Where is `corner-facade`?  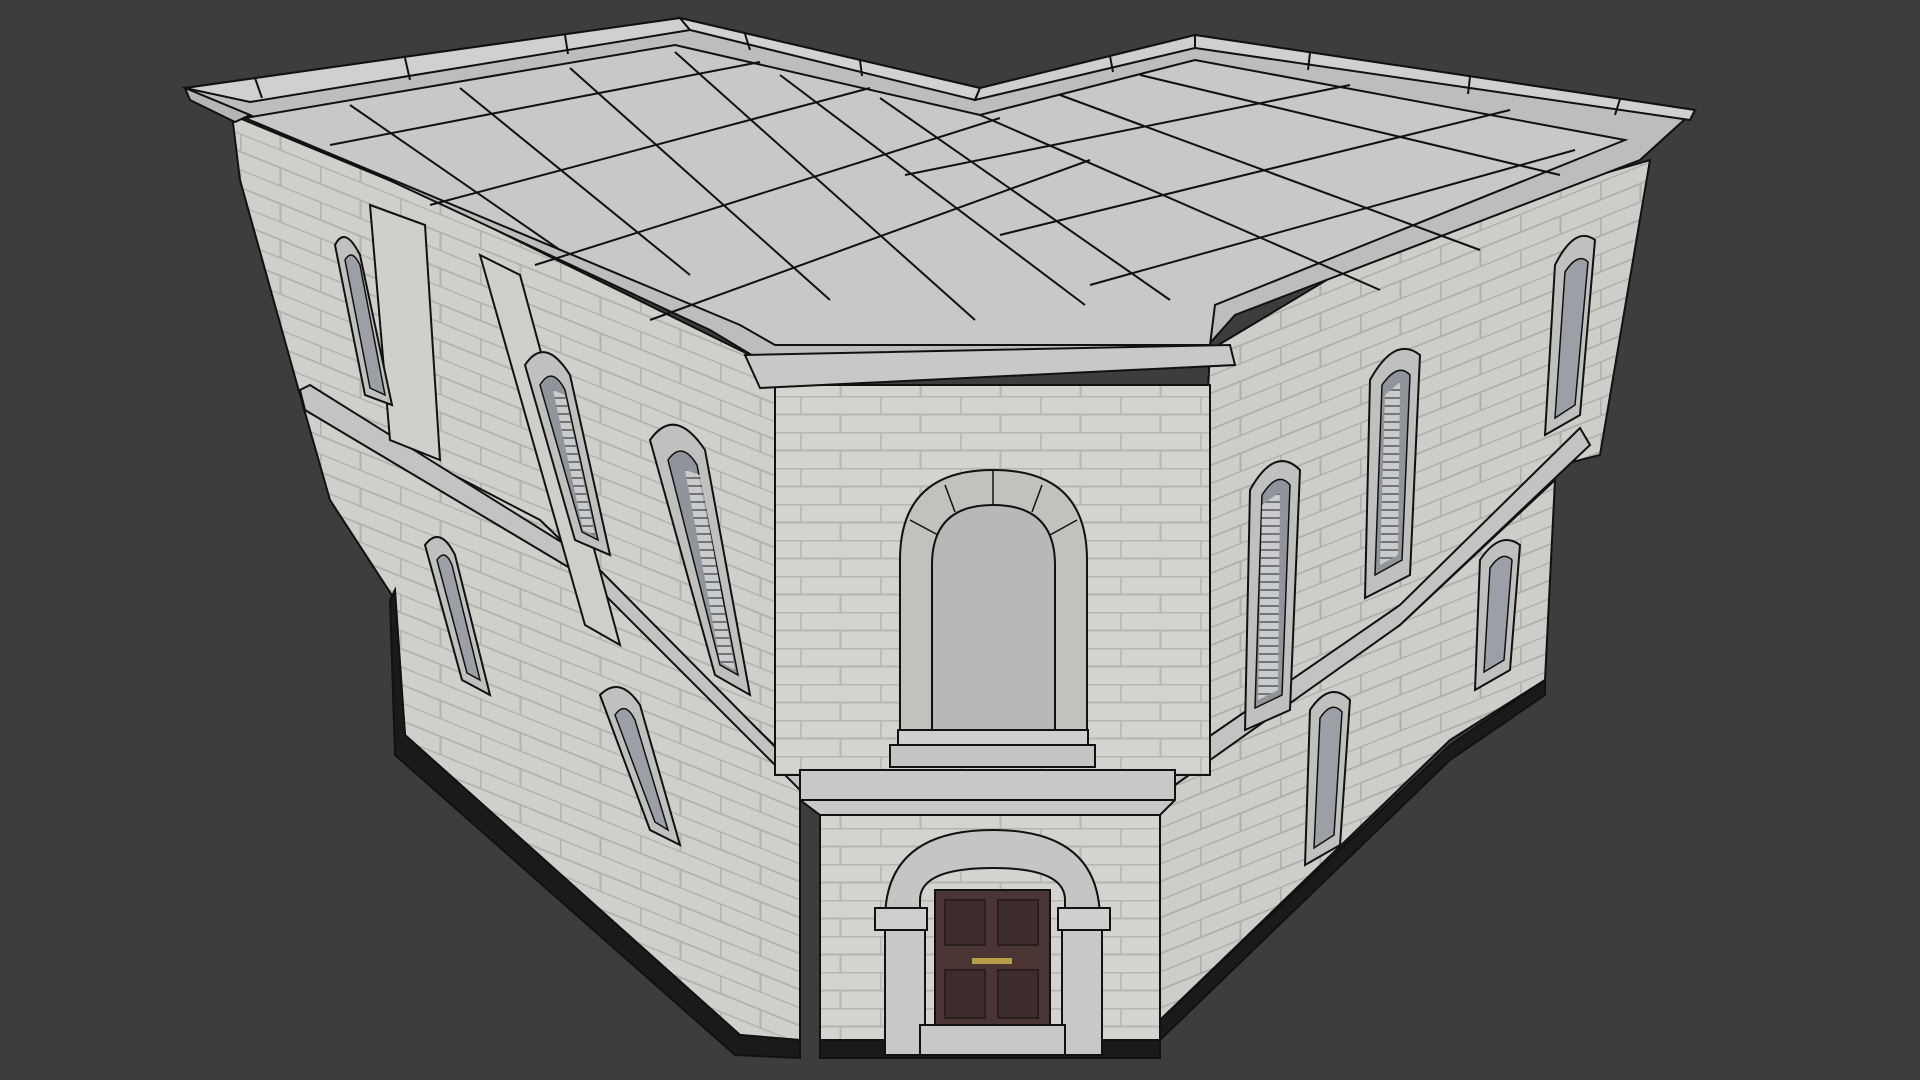 corner-facade is located at coordinates (992, 721).